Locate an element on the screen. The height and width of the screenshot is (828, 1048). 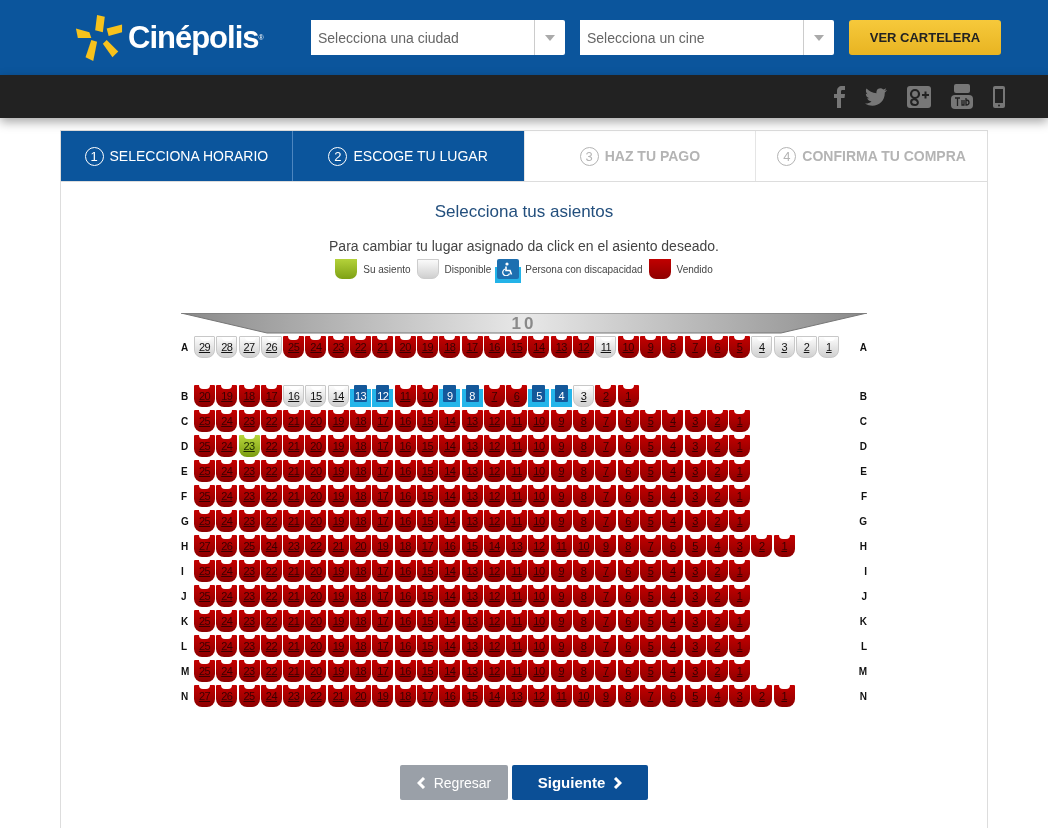
back-button: Regresar is located at coordinates (454, 782).